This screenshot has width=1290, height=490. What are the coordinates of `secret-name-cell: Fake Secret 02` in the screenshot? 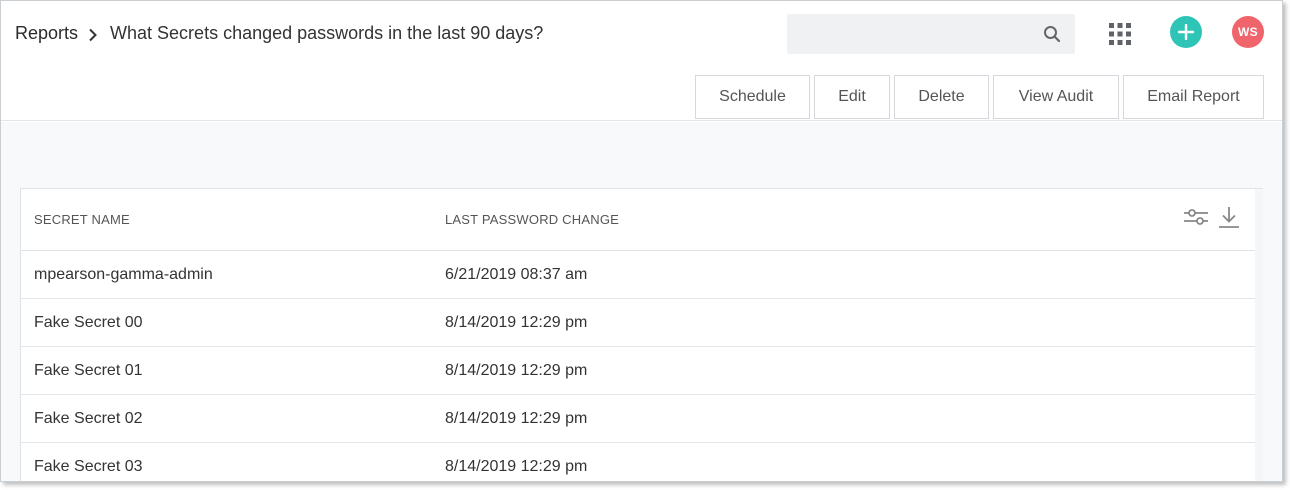 It's located at (88, 419).